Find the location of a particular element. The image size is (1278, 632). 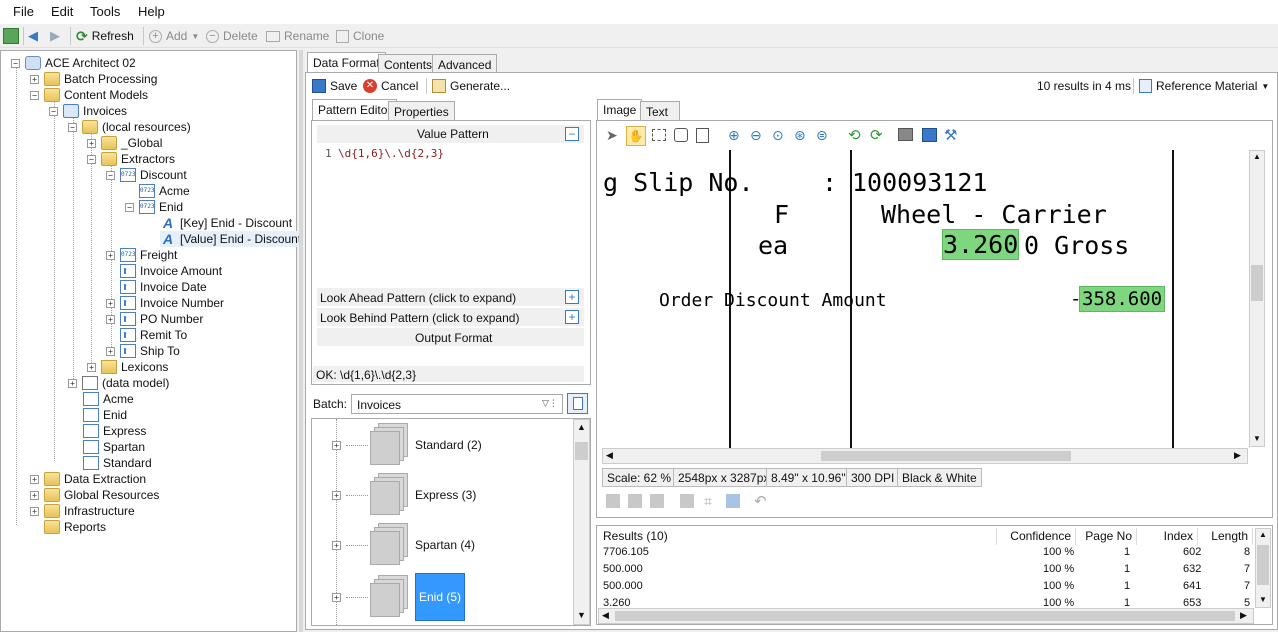

tree-node-batch-processing: + Batch Processing is located at coordinates (93, 79).